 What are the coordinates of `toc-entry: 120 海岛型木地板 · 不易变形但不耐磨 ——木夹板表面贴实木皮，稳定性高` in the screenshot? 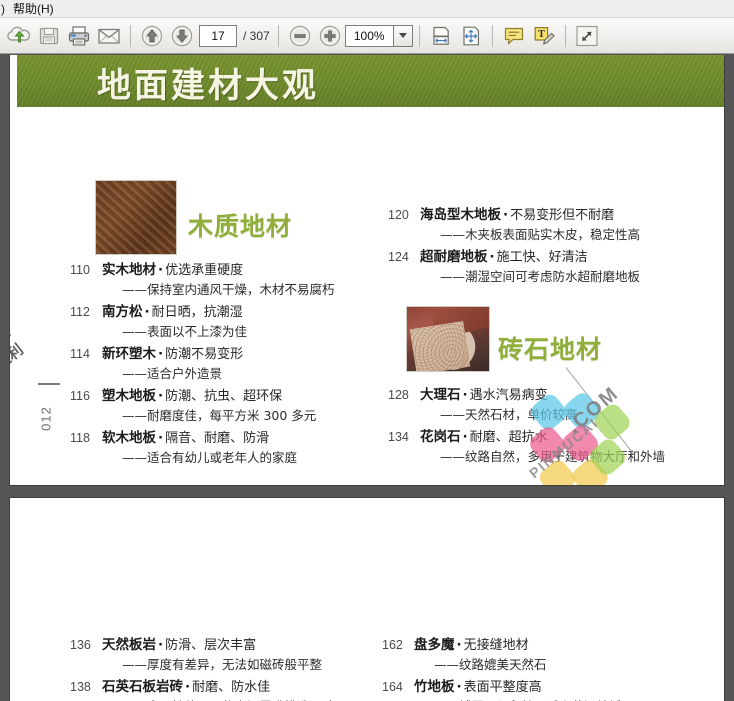 It's located at (540, 223).